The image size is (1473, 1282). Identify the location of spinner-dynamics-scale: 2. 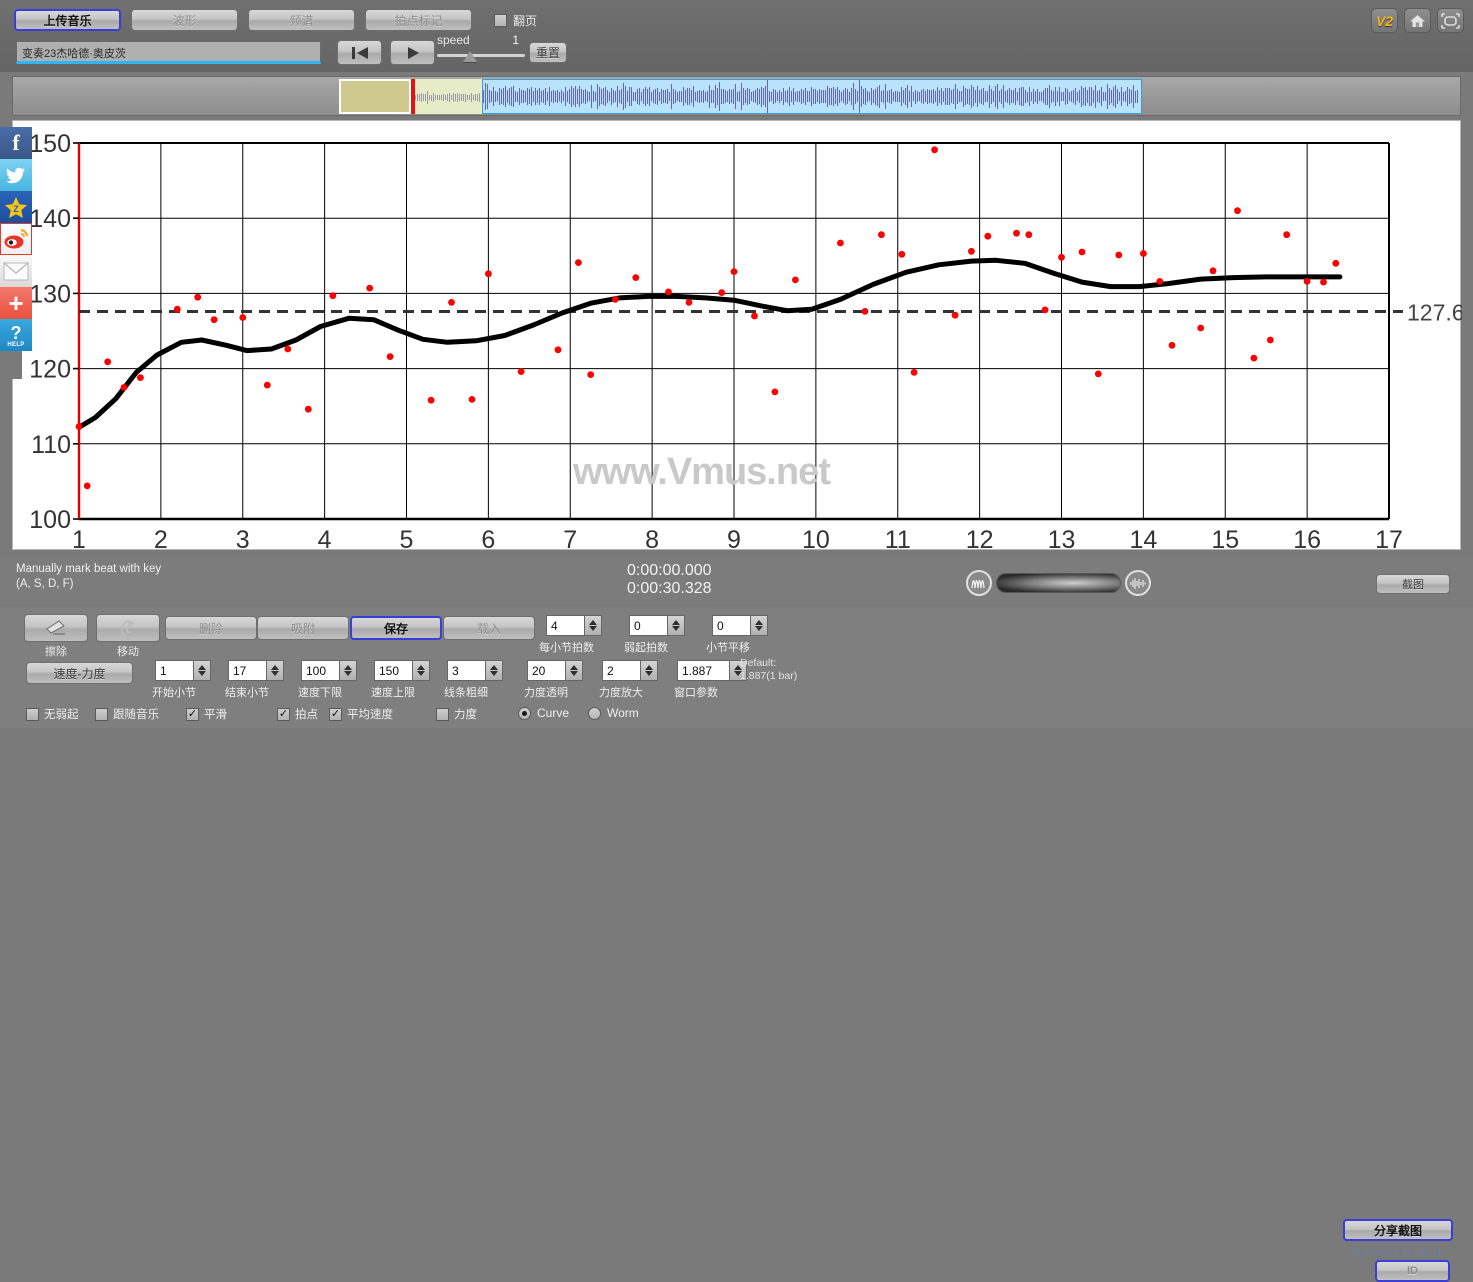
(630, 670).